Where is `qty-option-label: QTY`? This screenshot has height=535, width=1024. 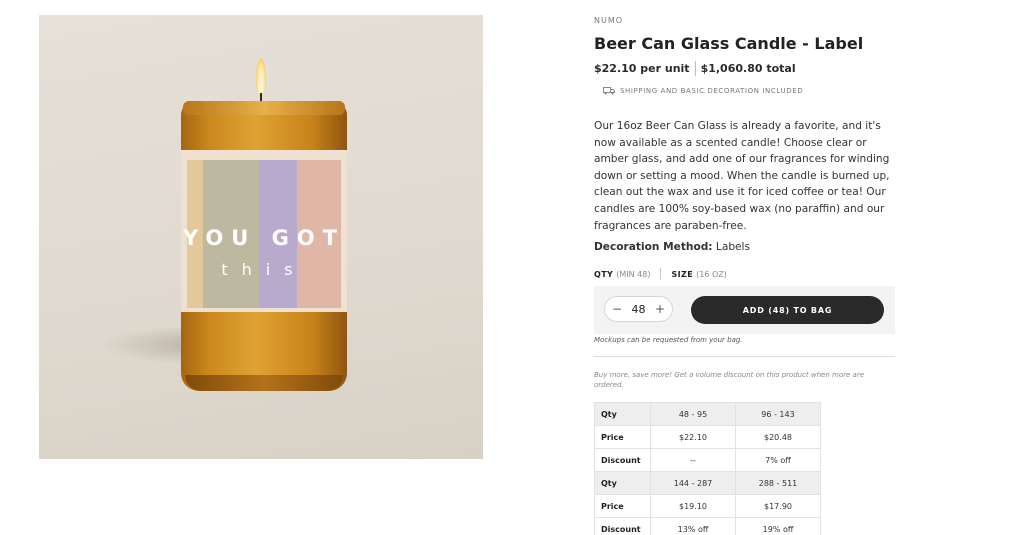
qty-option-label: QTY is located at coordinates (604, 274).